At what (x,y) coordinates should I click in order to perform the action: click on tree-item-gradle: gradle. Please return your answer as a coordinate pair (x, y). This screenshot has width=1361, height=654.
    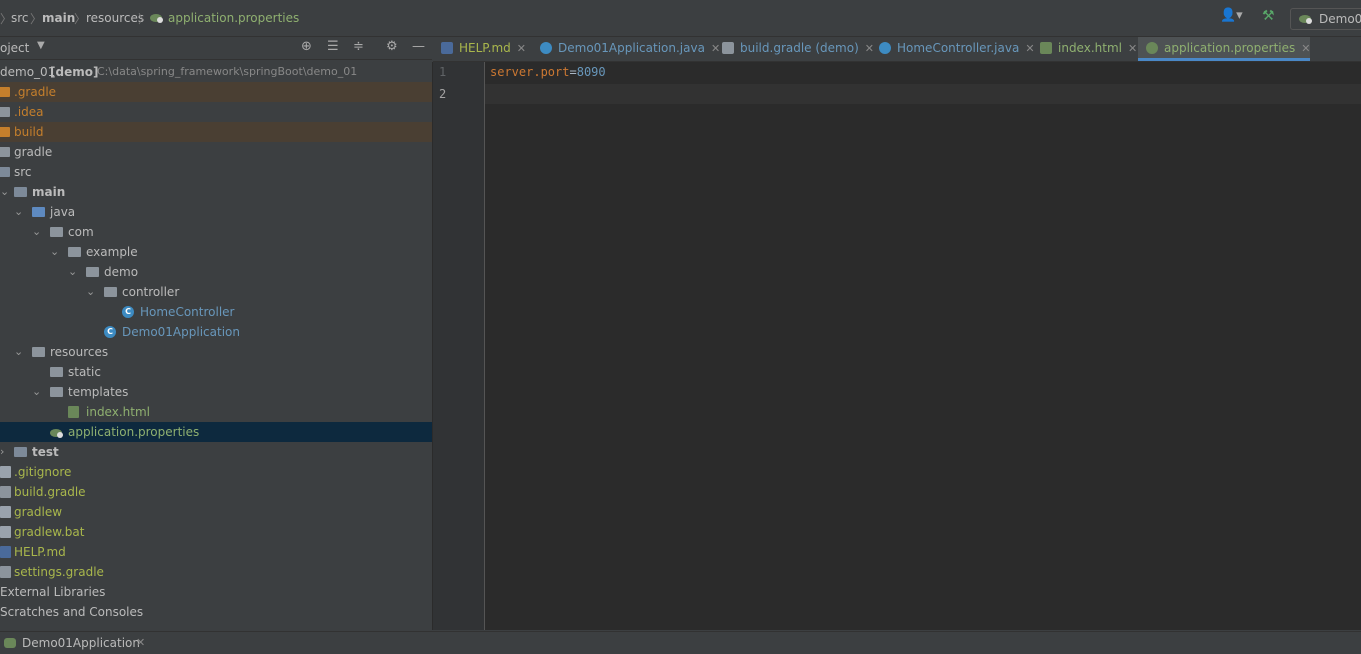
    Looking at the image, I should click on (216, 152).